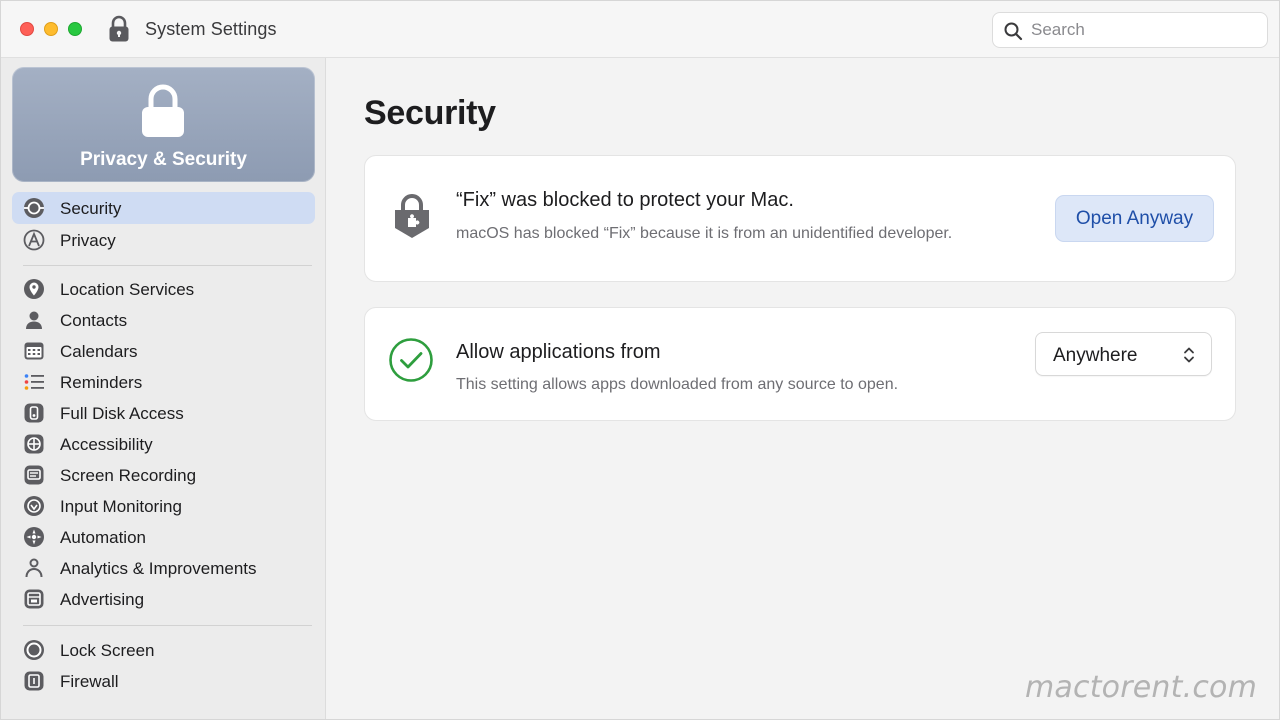 The height and width of the screenshot is (720, 1280). I want to click on privacy-security-header: Privacy & Security, so click(163, 124).